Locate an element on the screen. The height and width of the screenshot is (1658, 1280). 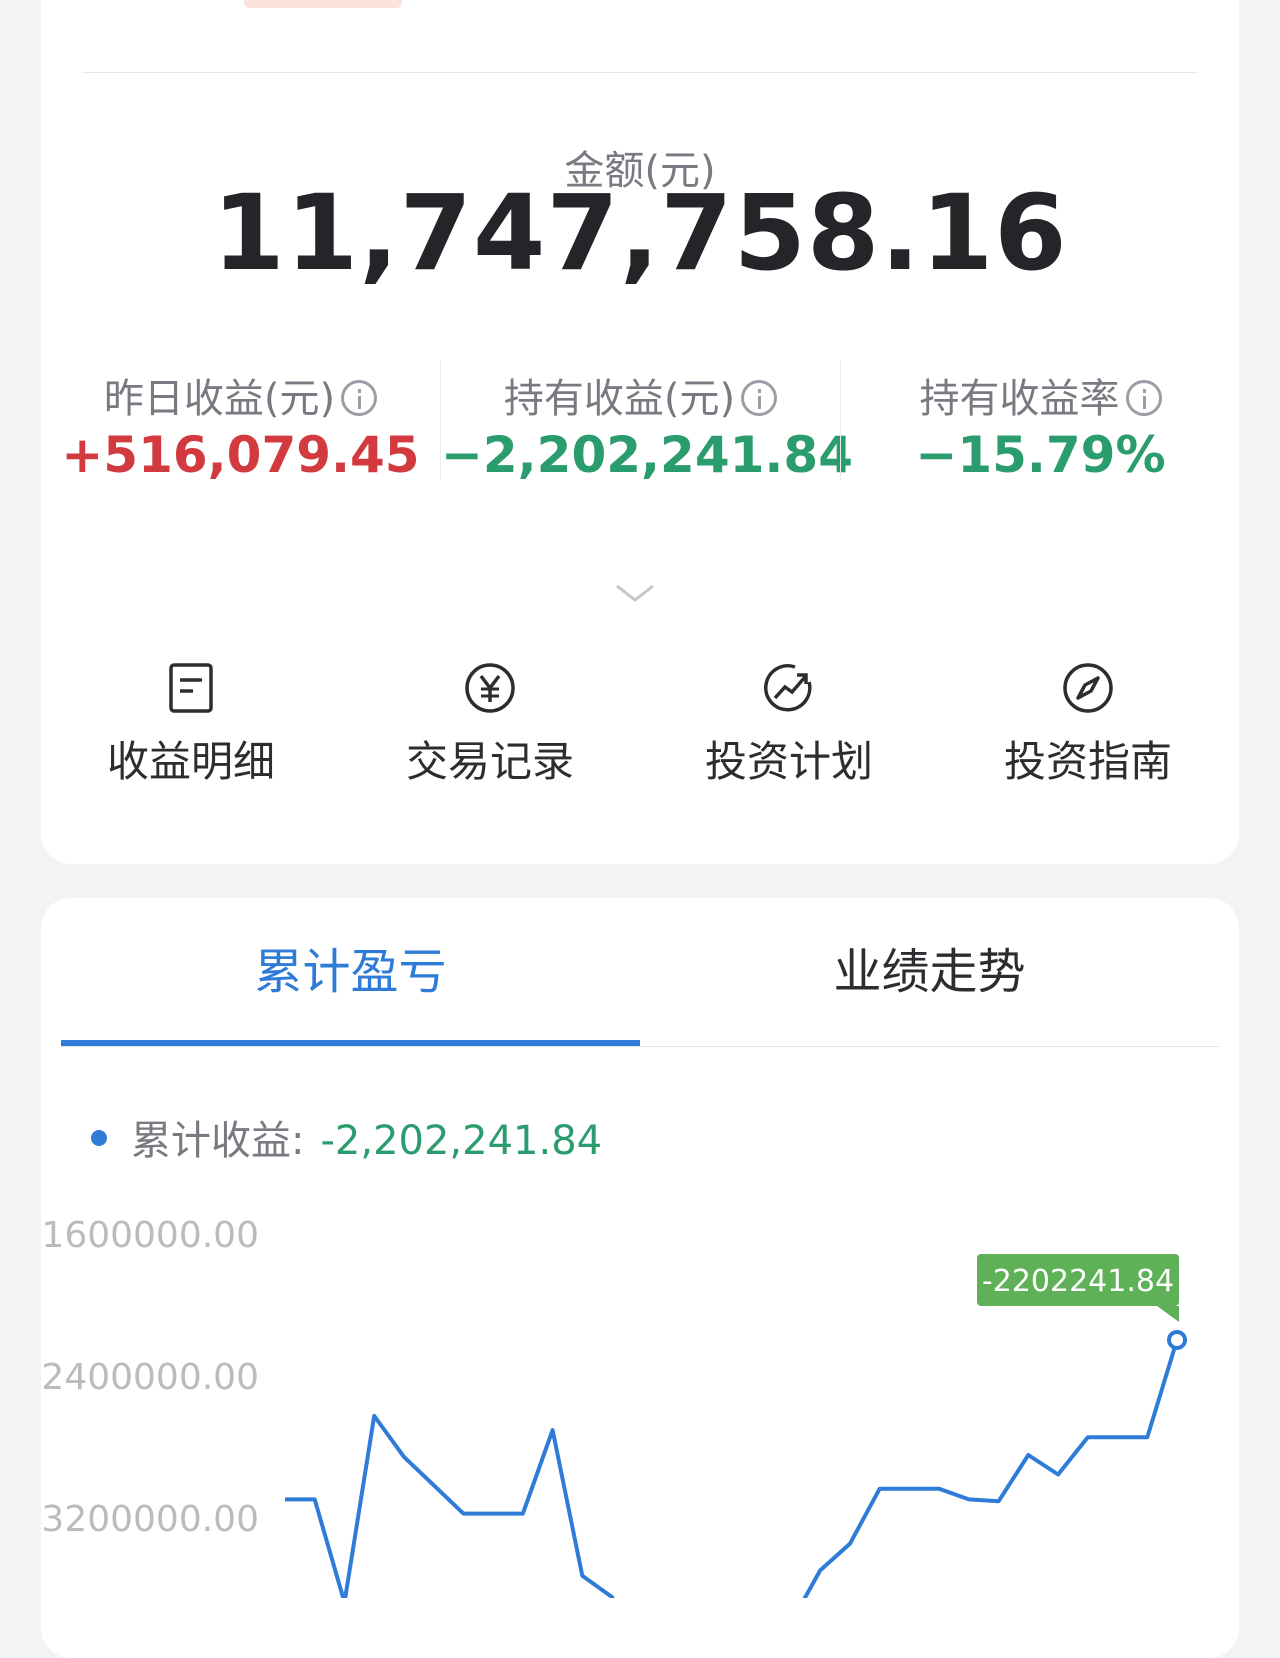
series-line is located at coordinates (732, 1468).